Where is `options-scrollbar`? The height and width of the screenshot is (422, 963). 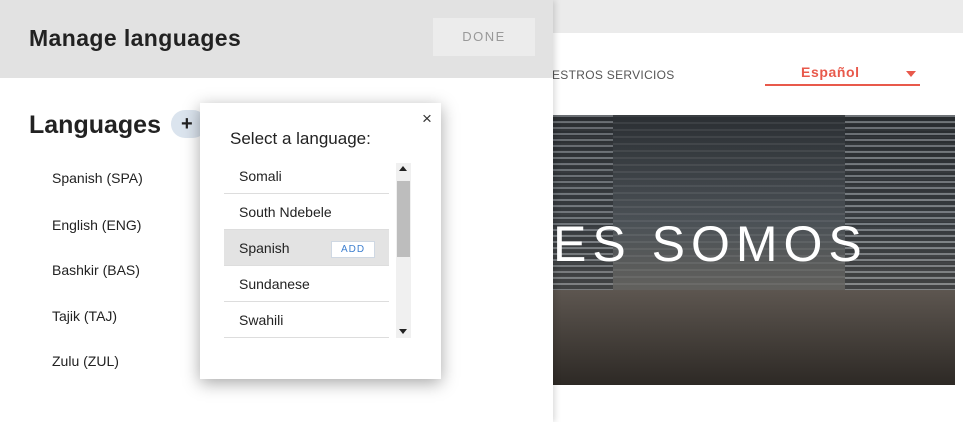 options-scrollbar is located at coordinates (403, 250).